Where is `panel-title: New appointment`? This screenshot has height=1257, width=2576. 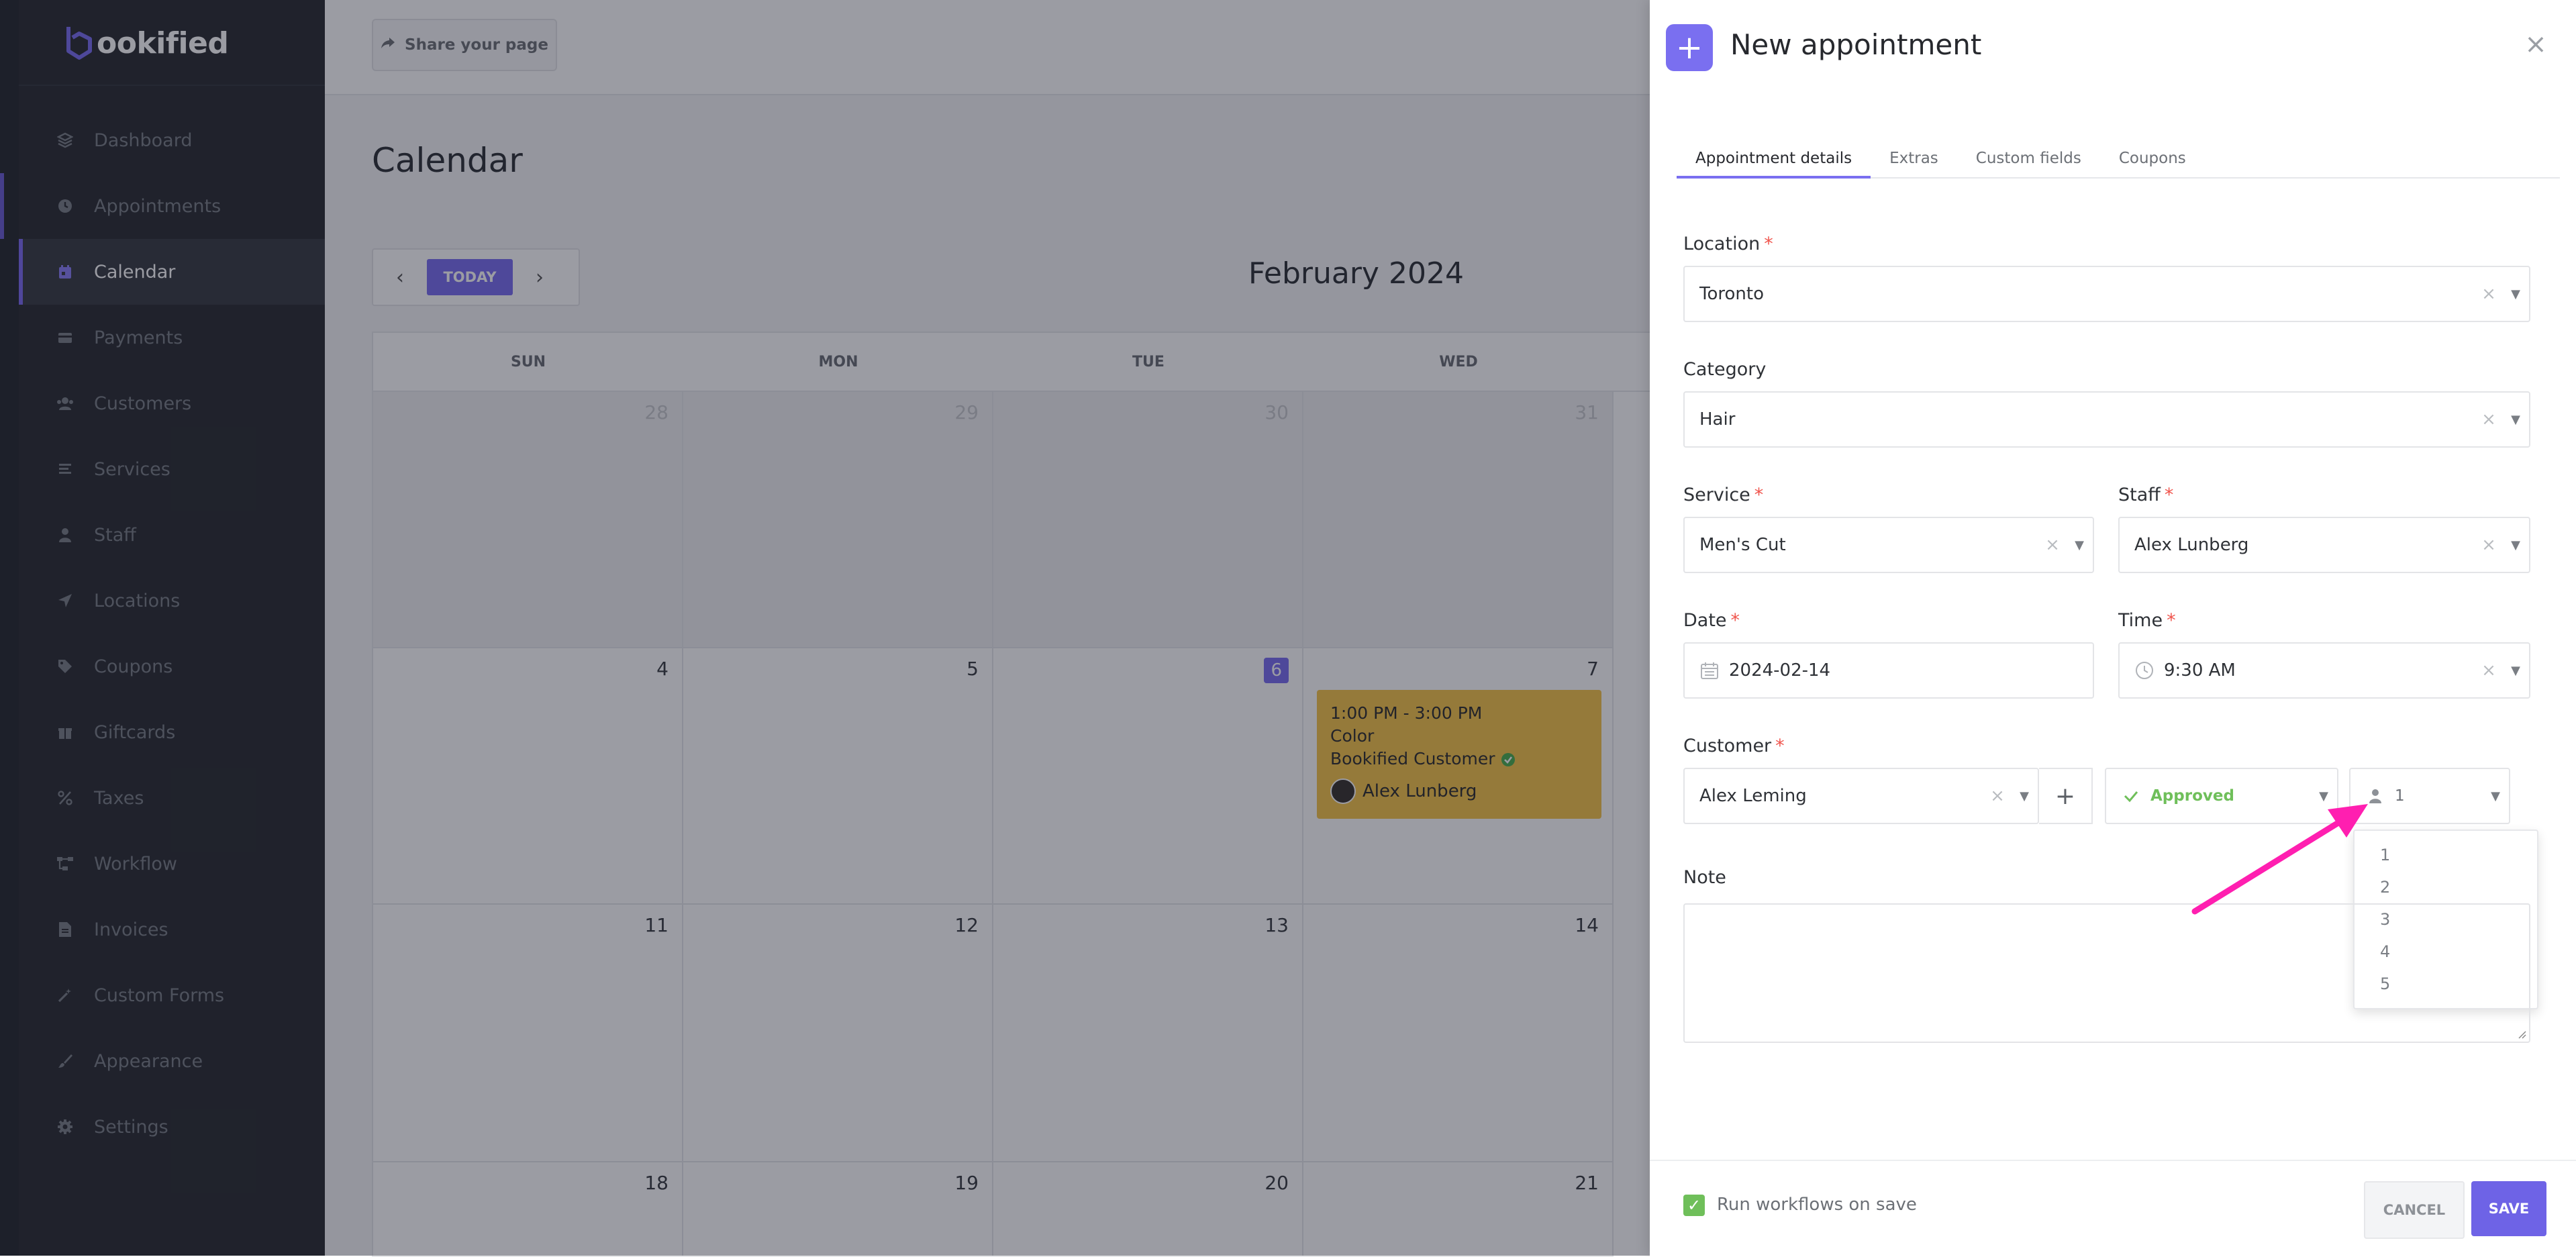
panel-title: New appointment is located at coordinates (1856, 44).